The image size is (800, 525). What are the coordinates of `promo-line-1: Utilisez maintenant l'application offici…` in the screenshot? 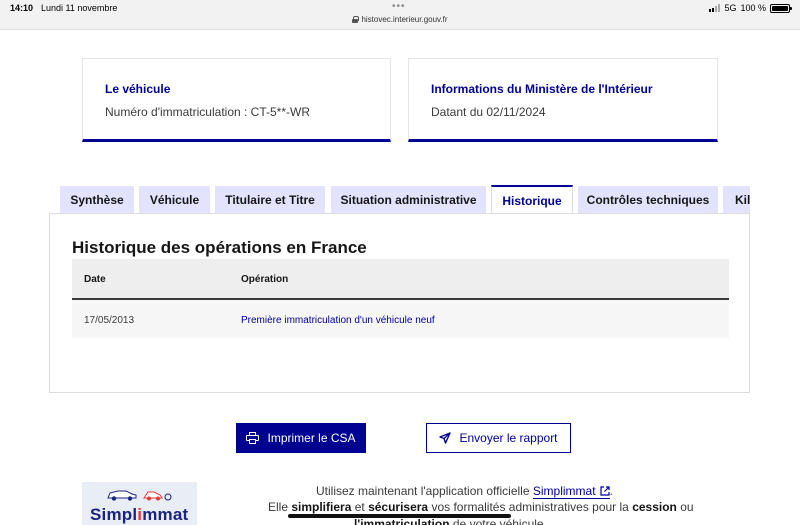 It's located at (464, 491).